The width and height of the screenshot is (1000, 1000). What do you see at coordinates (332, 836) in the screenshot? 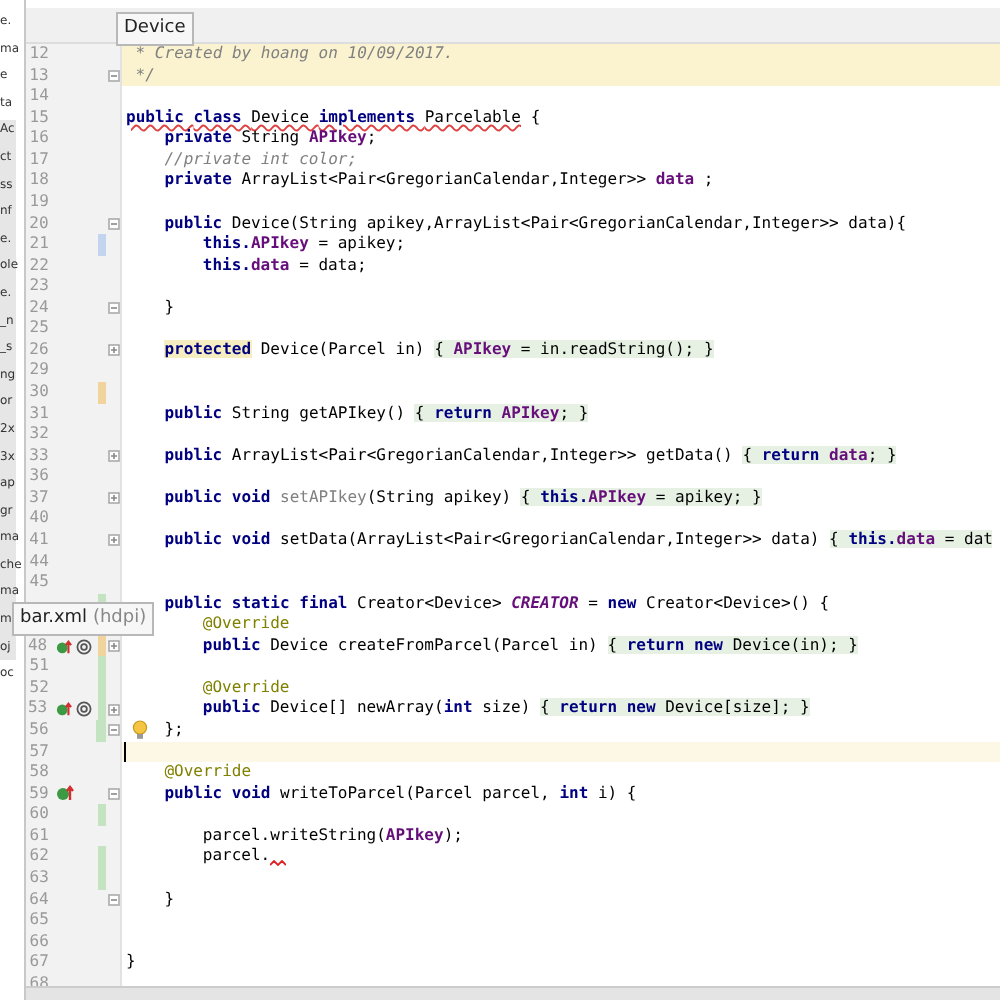
I see `code-line: parcel.writeString(APIkey);` at bounding box center [332, 836].